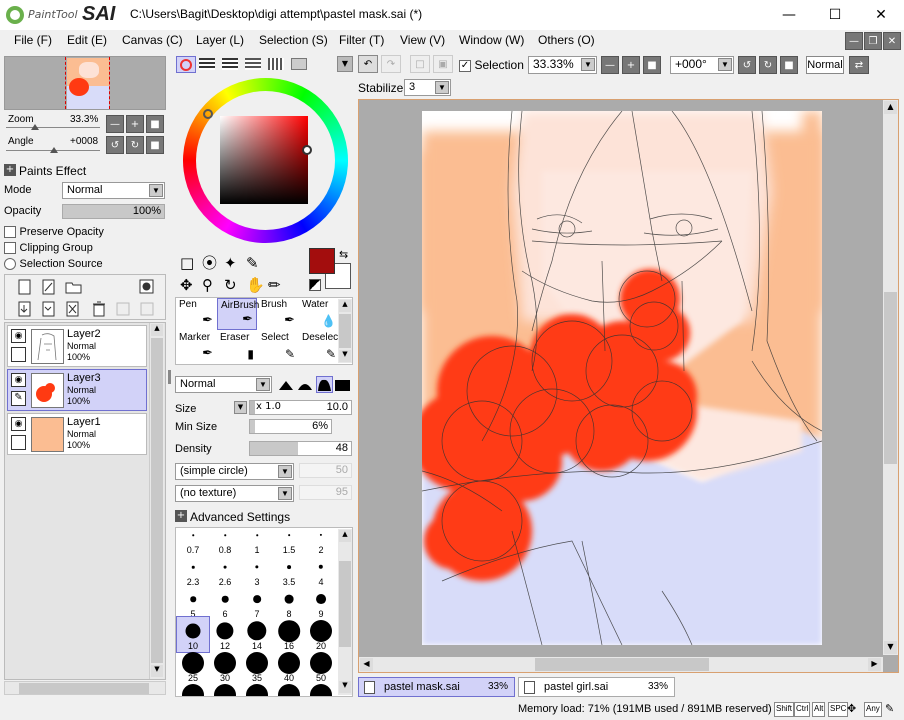  Describe the element at coordinates (255, 285) in the screenshot. I see `hand-icon: ✋` at that location.